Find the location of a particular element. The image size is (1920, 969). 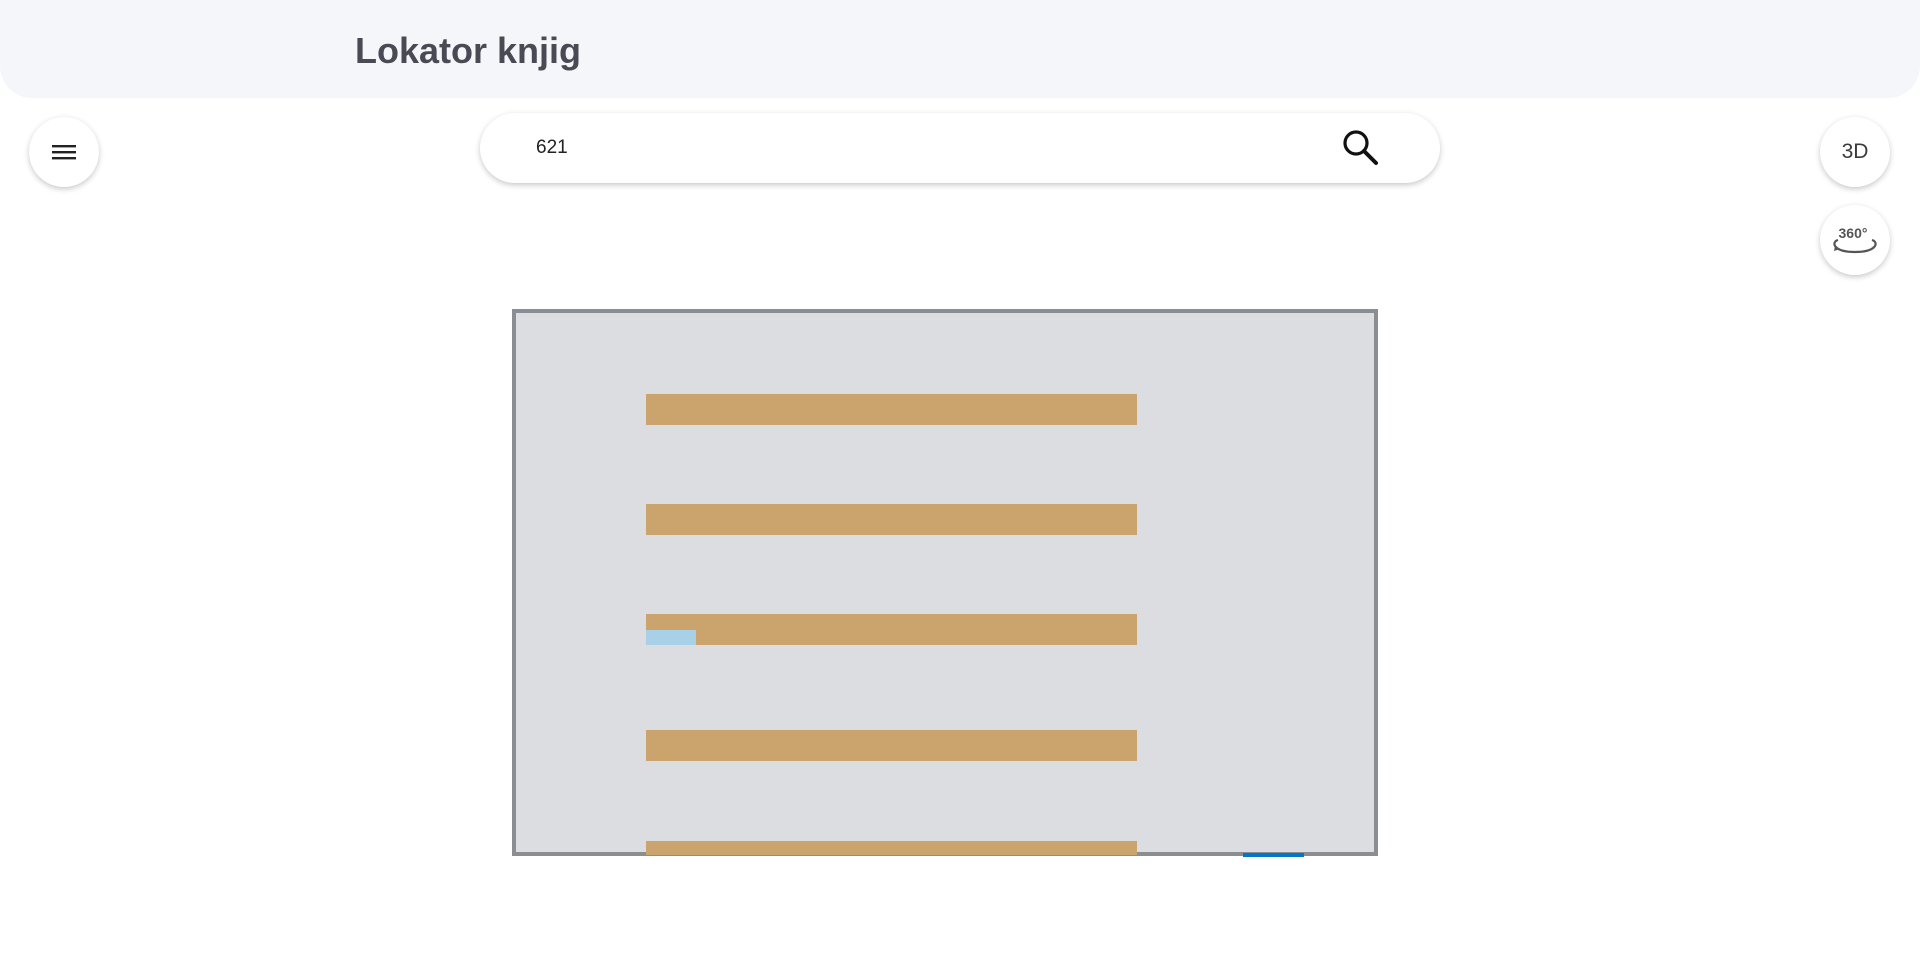

view-3d-button: 3D is located at coordinates (1855, 152).